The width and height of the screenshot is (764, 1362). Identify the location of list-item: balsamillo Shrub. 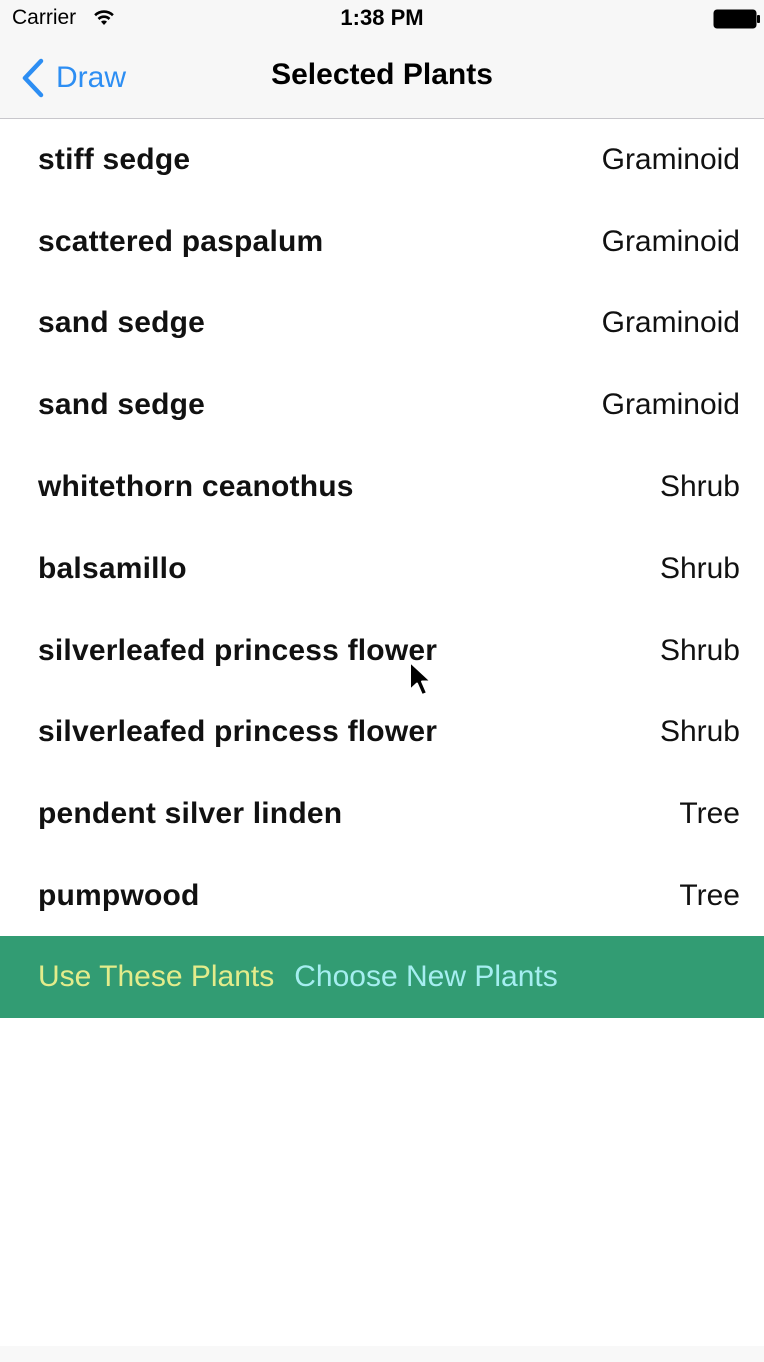
(382, 569).